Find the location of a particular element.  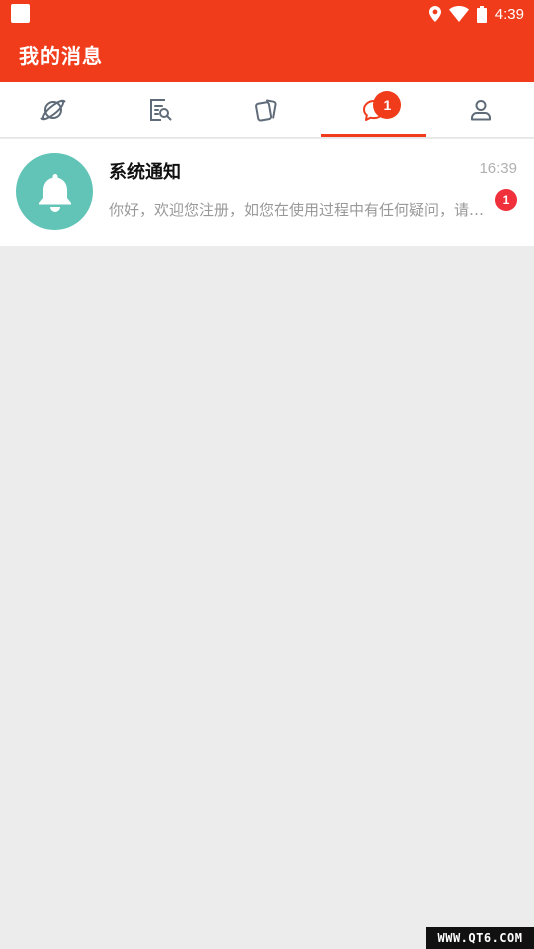

tab-bar: 1 is located at coordinates (267, 110).